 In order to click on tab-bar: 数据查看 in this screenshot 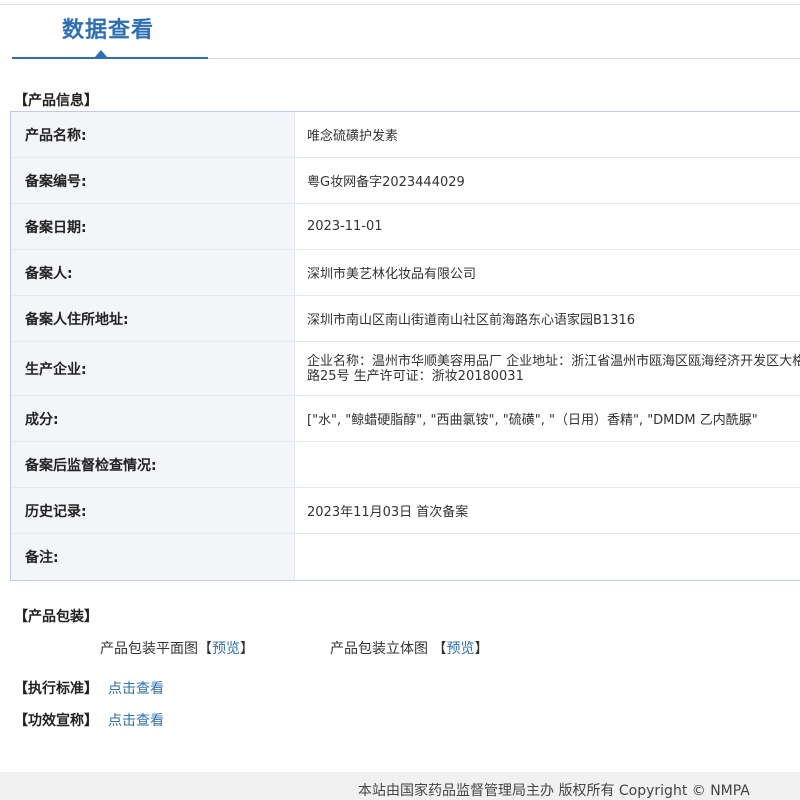, I will do `click(406, 31)`.